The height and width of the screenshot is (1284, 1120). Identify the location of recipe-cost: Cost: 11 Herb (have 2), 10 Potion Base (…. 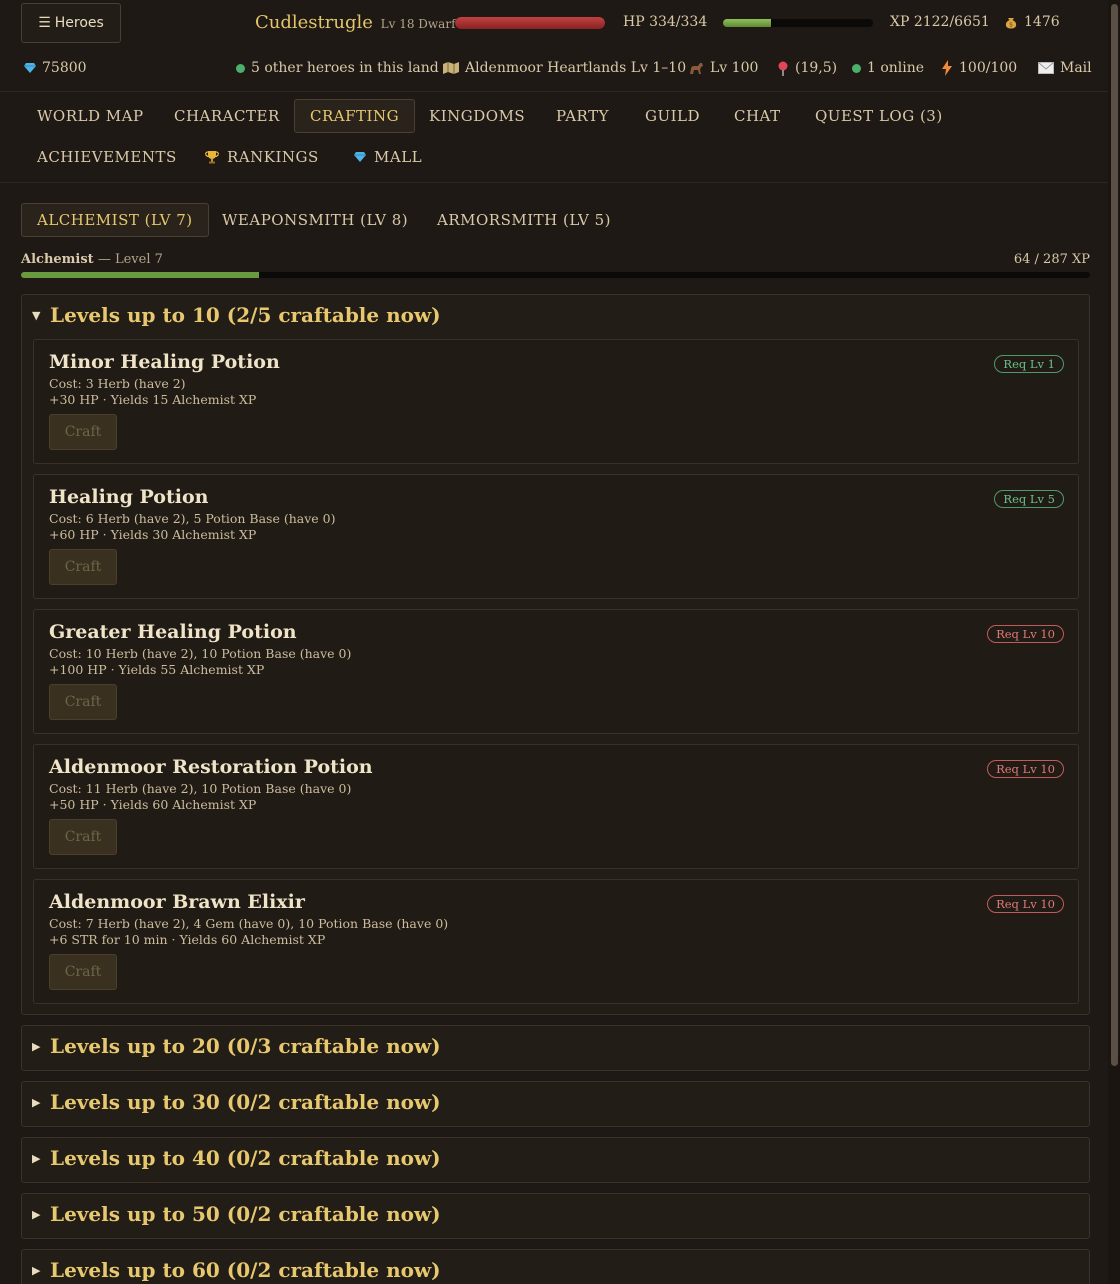
(200, 788).